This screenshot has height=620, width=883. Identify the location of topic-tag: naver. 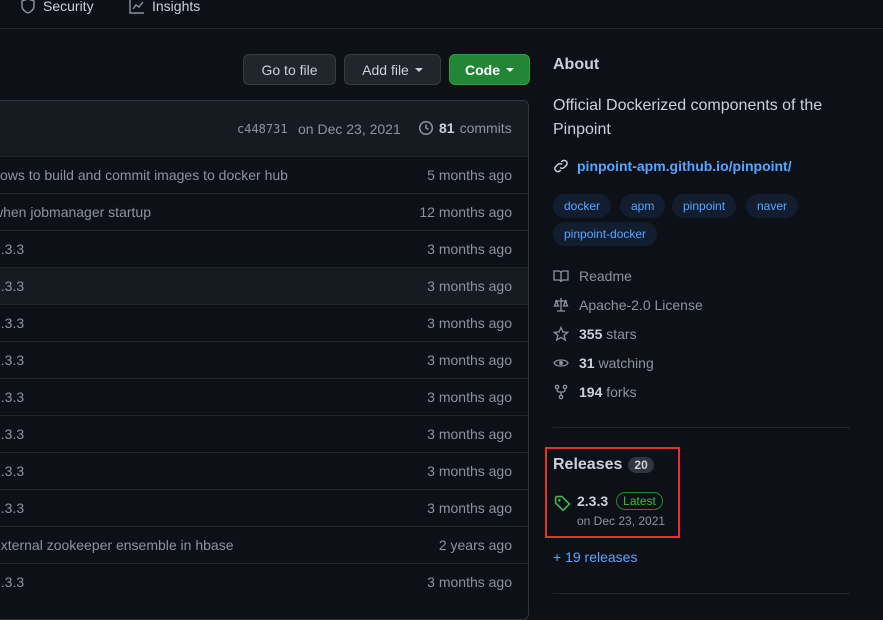
(772, 206).